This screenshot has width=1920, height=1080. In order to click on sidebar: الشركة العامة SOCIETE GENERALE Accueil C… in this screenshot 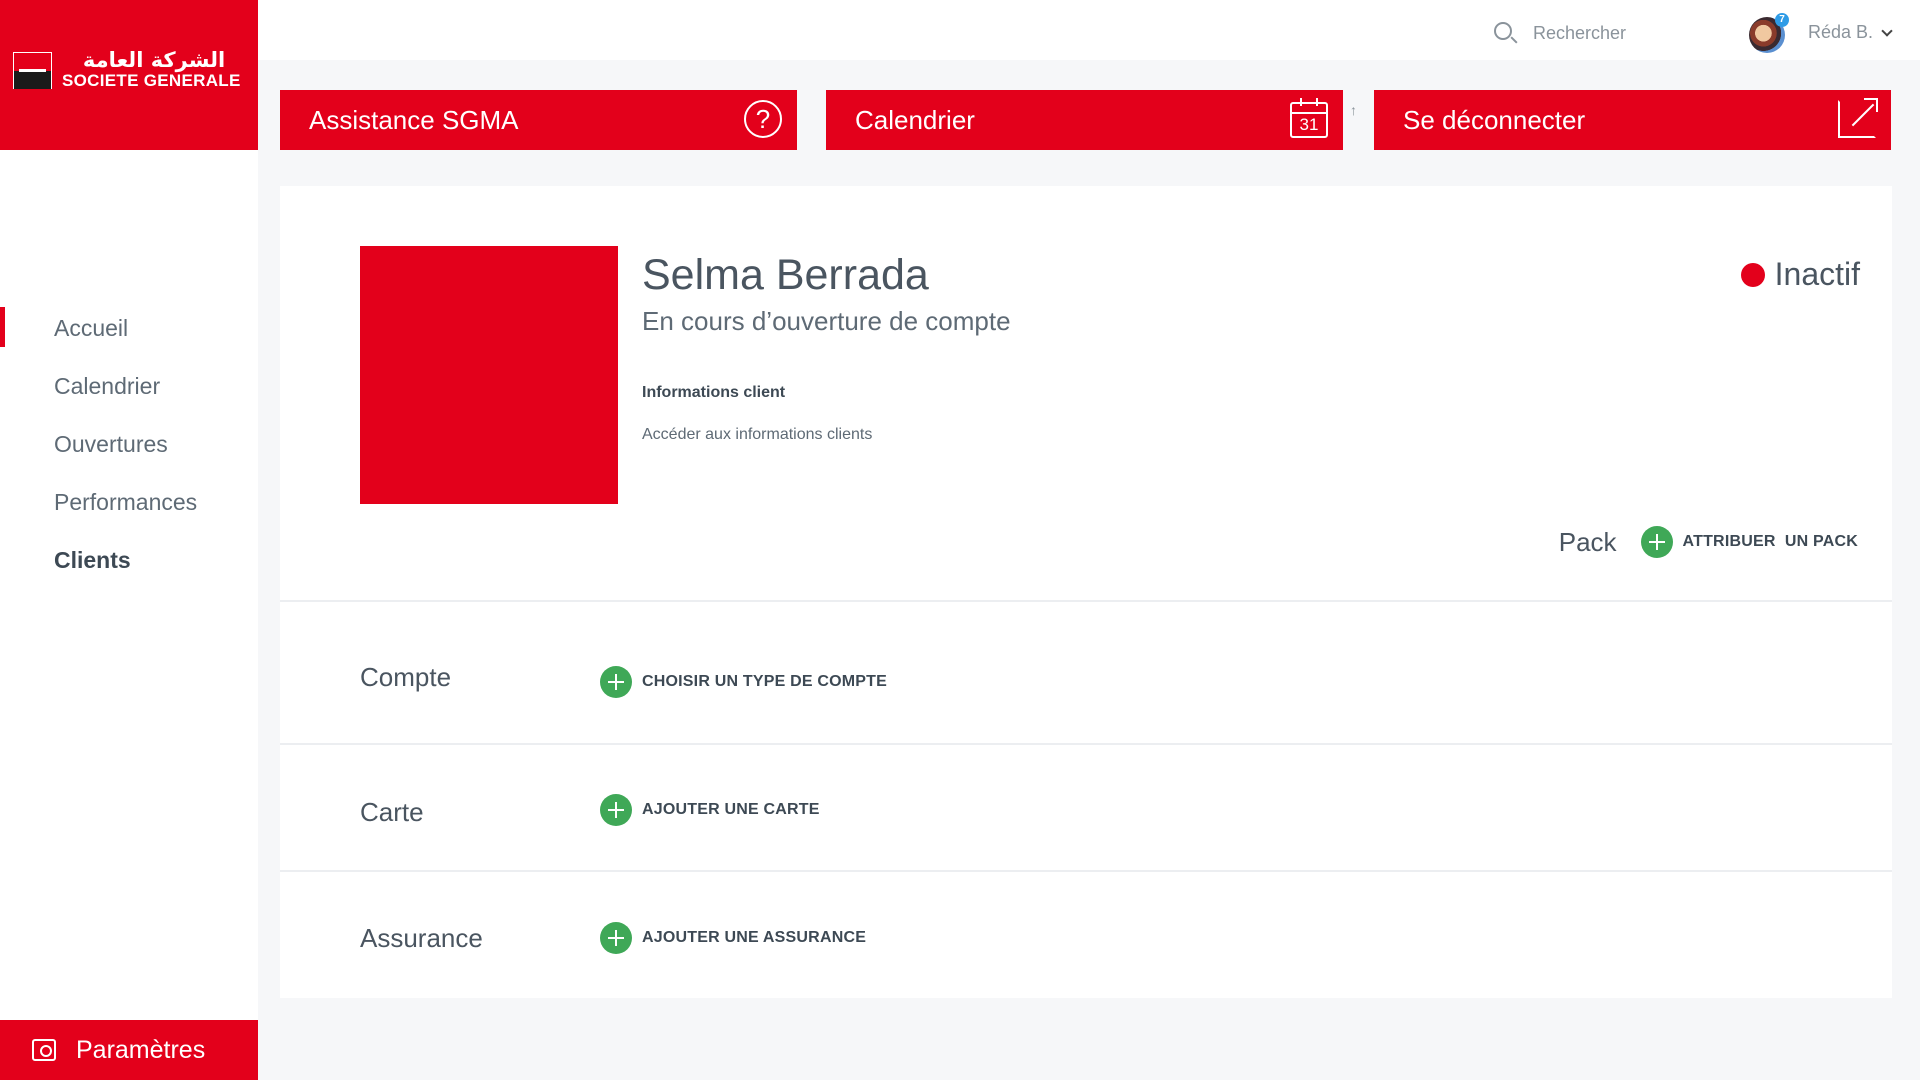, I will do `click(129, 540)`.